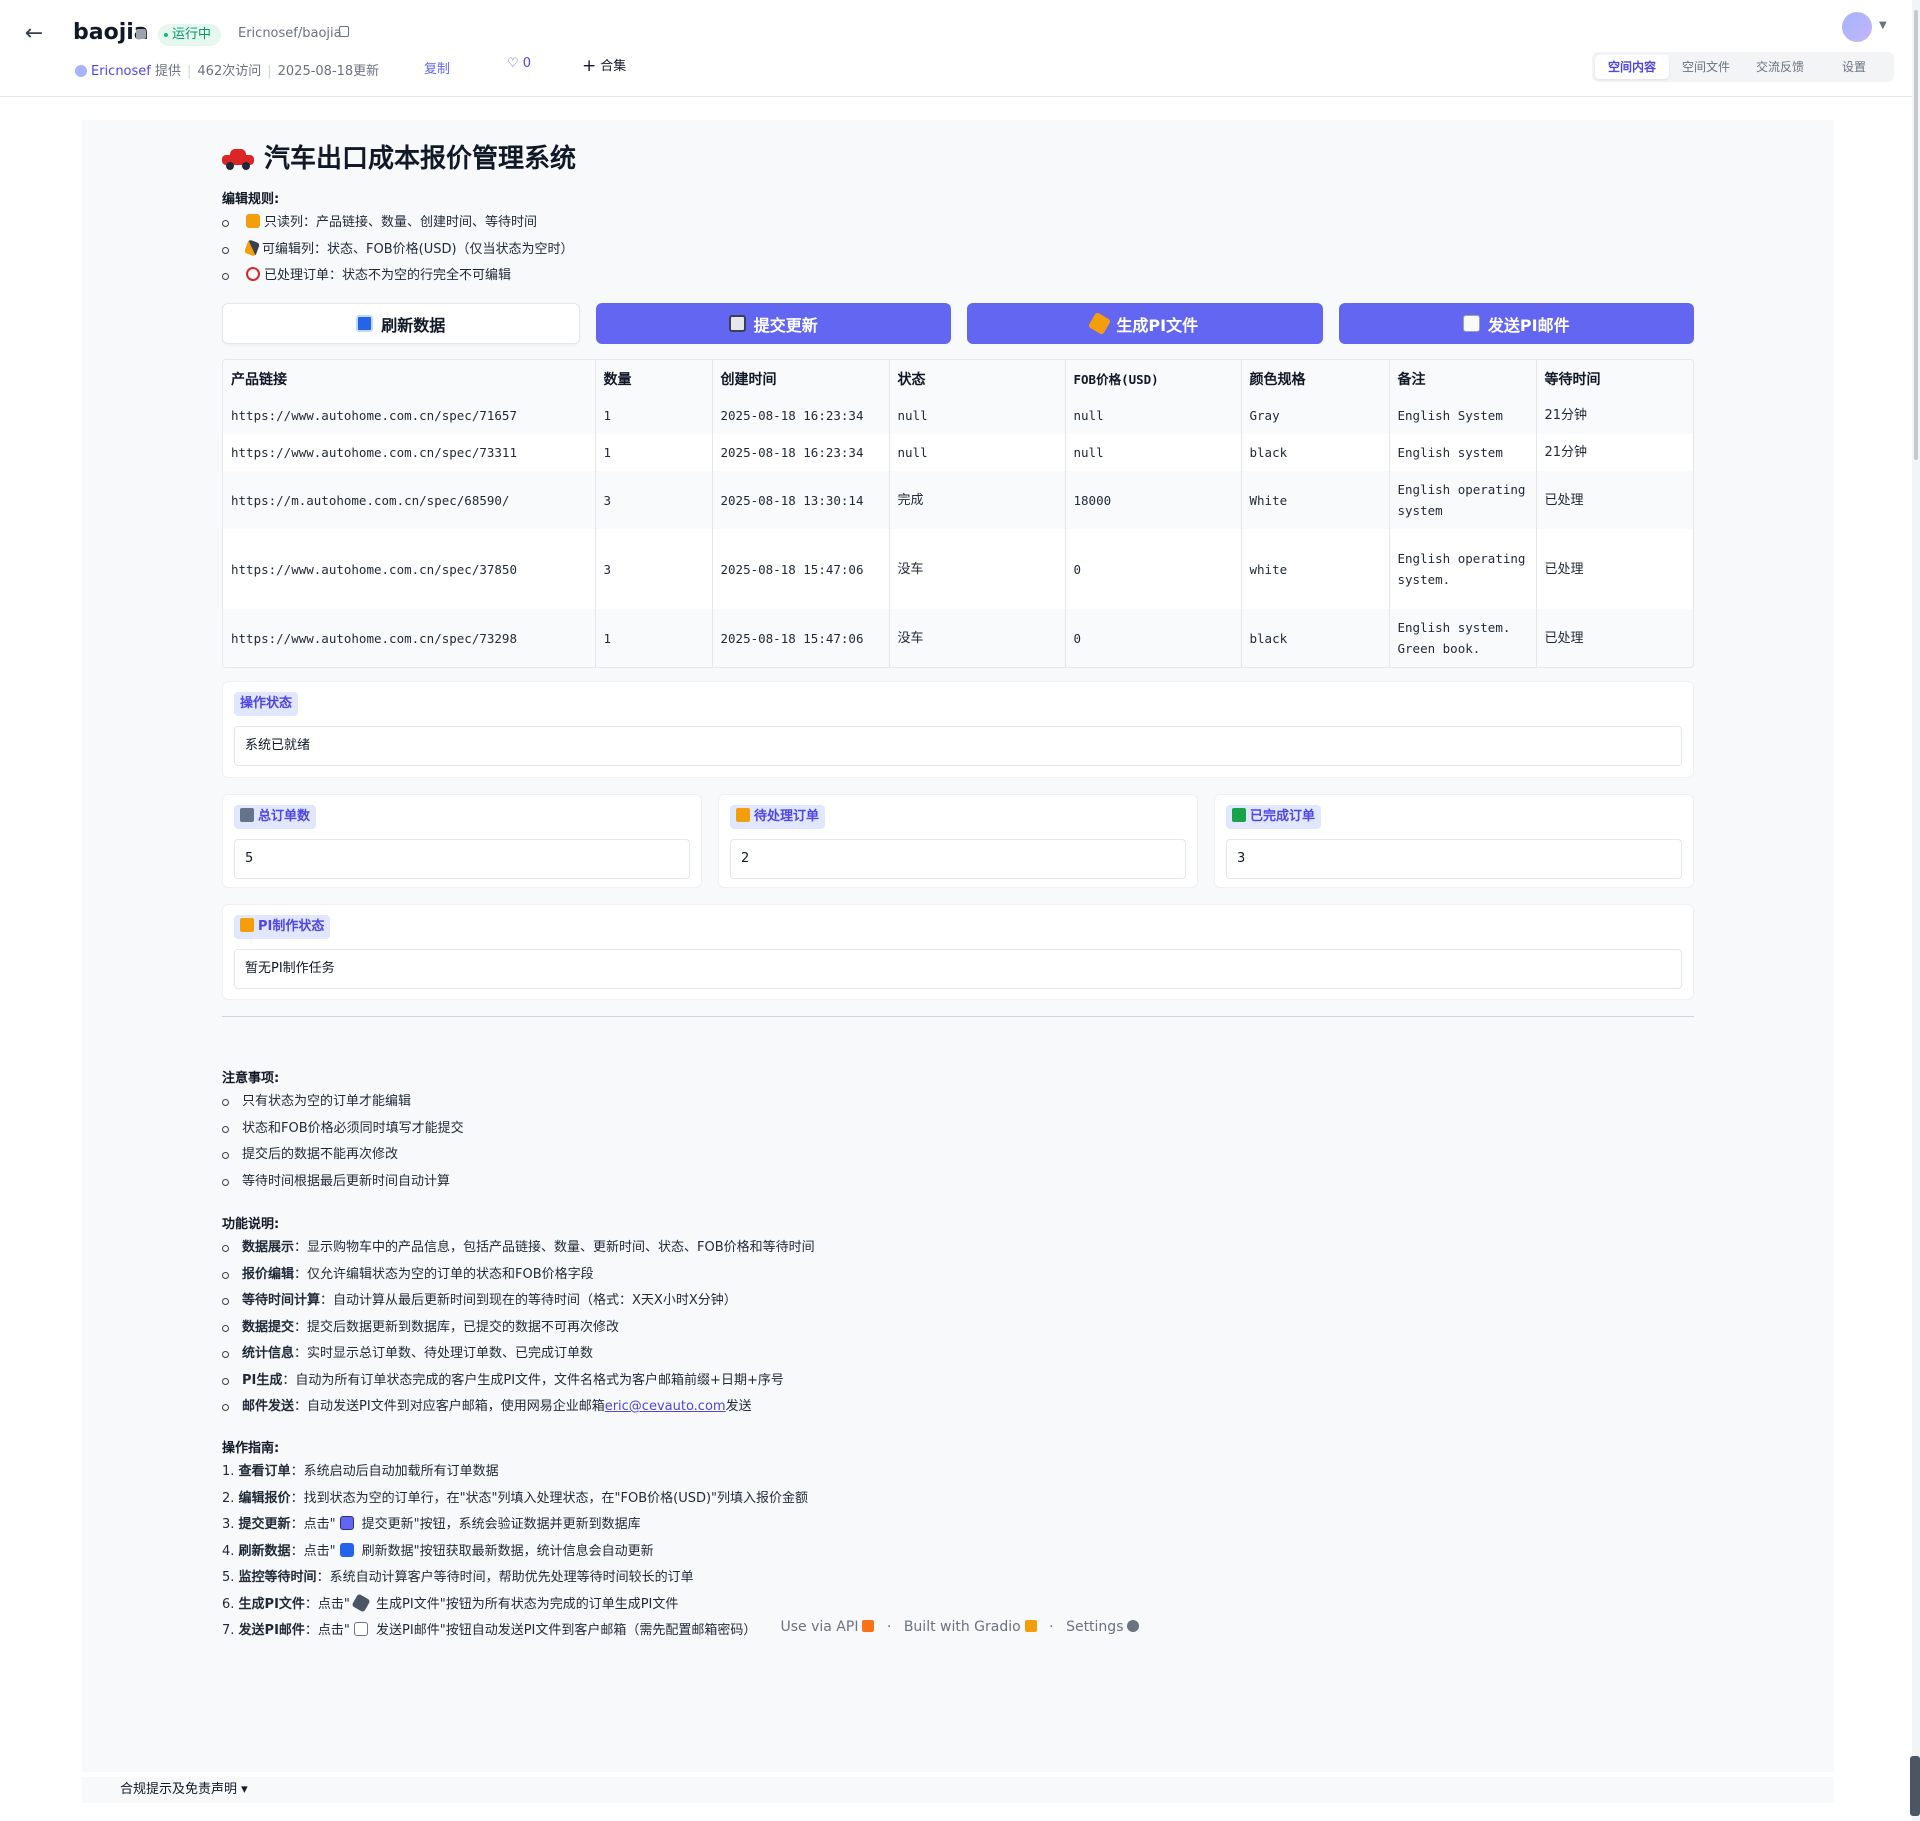 The height and width of the screenshot is (1821, 1920). I want to click on space-type-icon, so click(141, 34).